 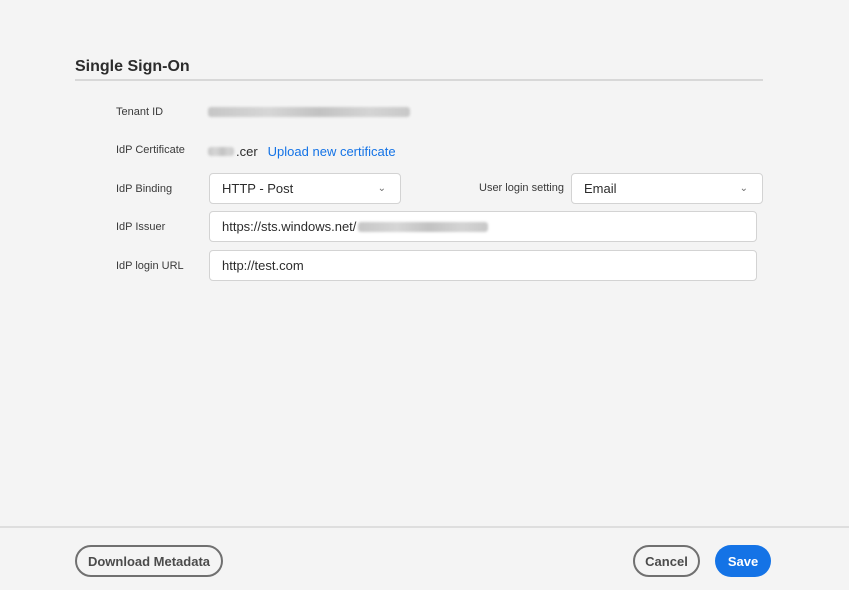 What do you see at coordinates (483, 265) in the screenshot?
I see `idp-login-url-input: http://test.com` at bounding box center [483, 265].